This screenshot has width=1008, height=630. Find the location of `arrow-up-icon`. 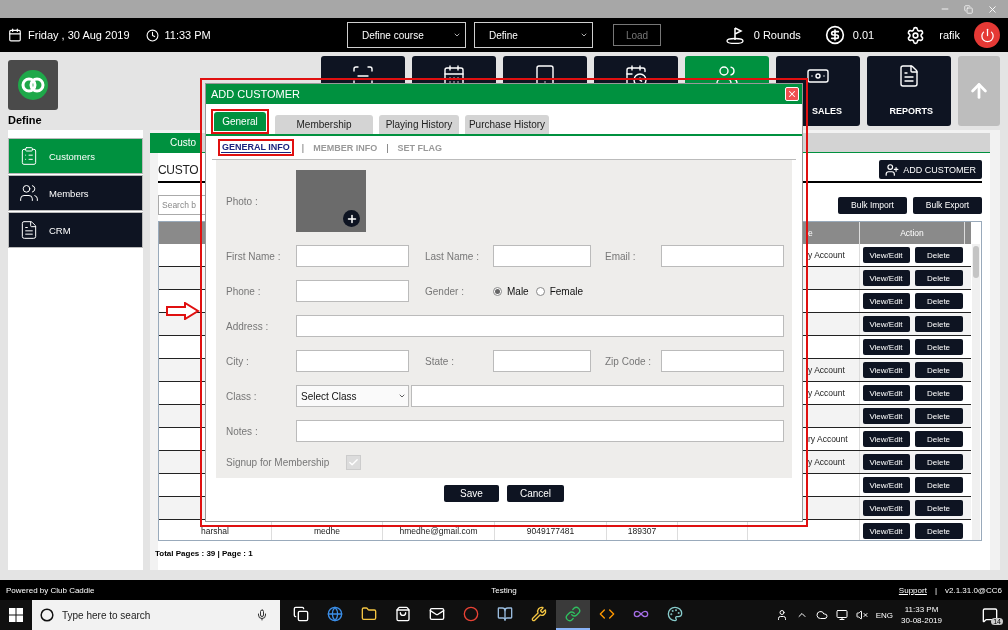

arrow-up-icon is located at coordinates (979, 91).